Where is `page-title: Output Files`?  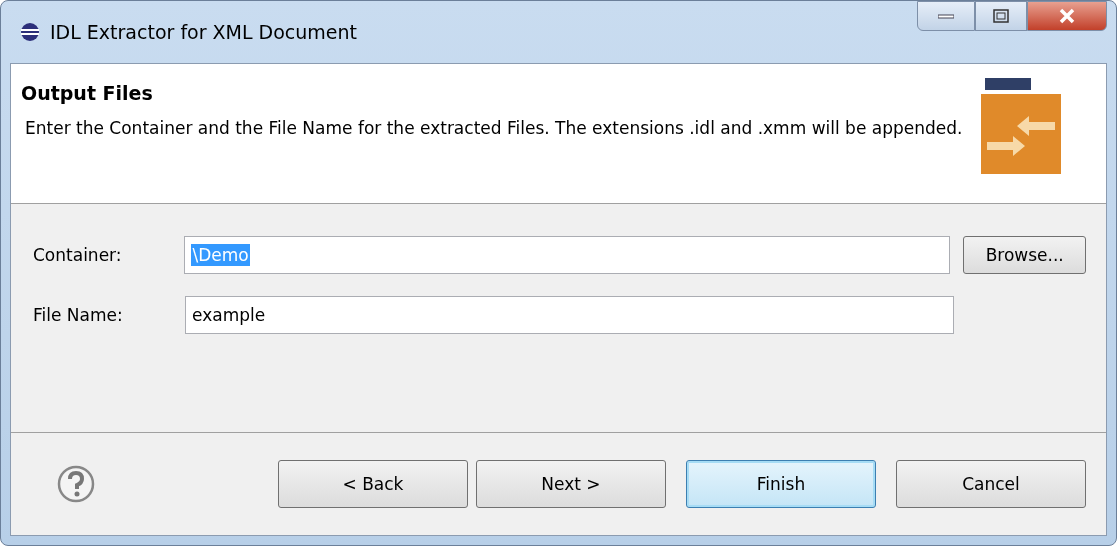
page-title: Output Files is located at coordinates (87, 93).